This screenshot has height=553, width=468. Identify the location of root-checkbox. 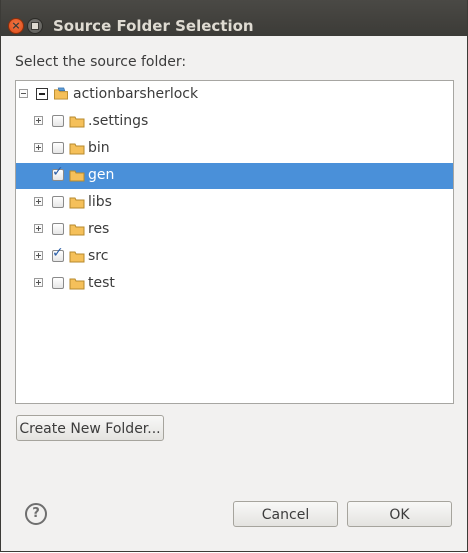
(42, 94).